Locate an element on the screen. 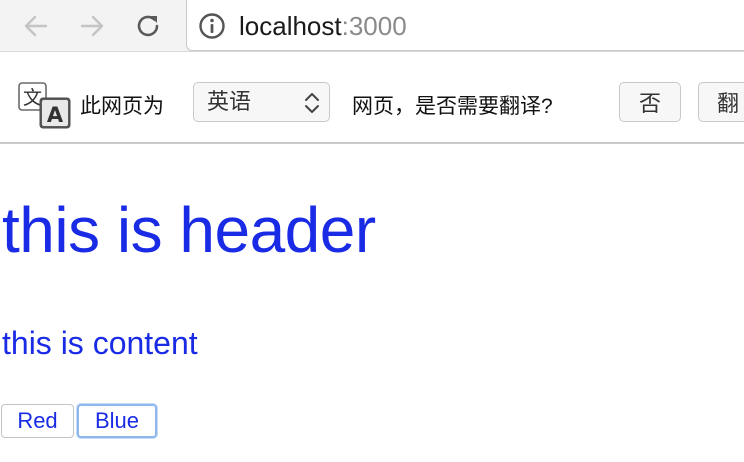 The width and height of the screenshot is (744, 462). reload-icon is located at coordinates (148, 26).